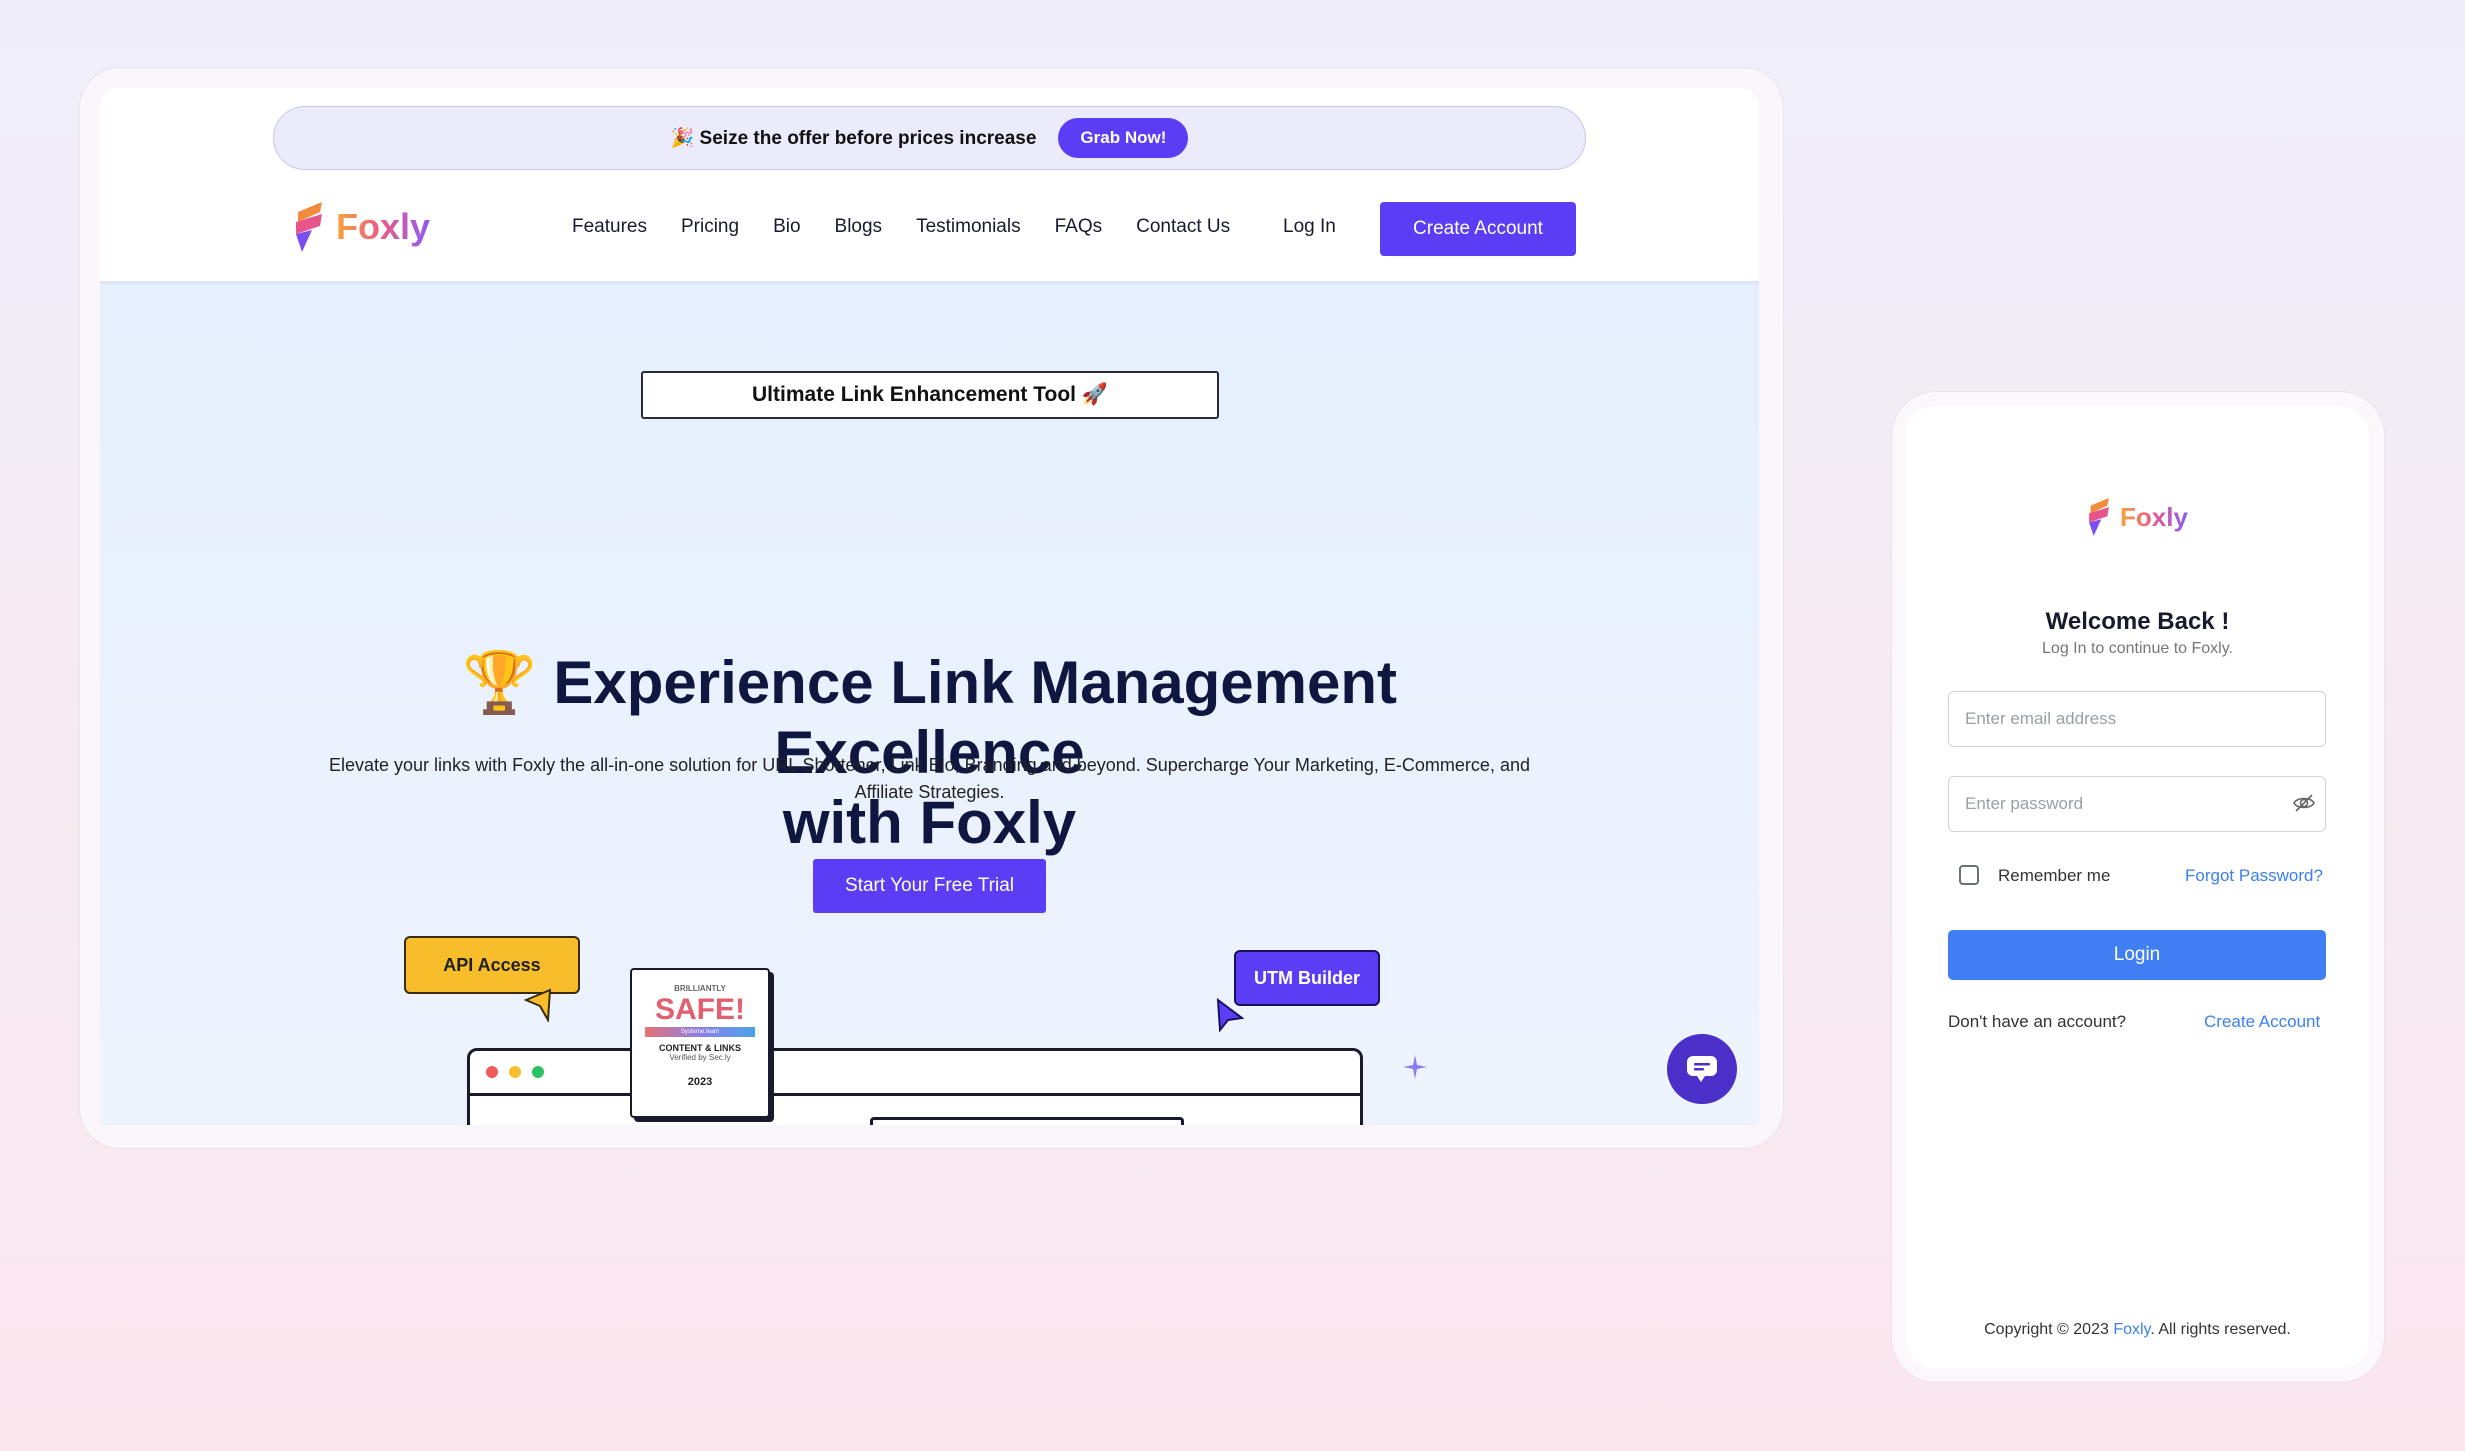 The width and height of the screenshot is (2465, 1451). What do you see at coordinates (1415, 1067) in the screenshot?
I see `sparkle-icon` at bounding box center [1415, 1067].